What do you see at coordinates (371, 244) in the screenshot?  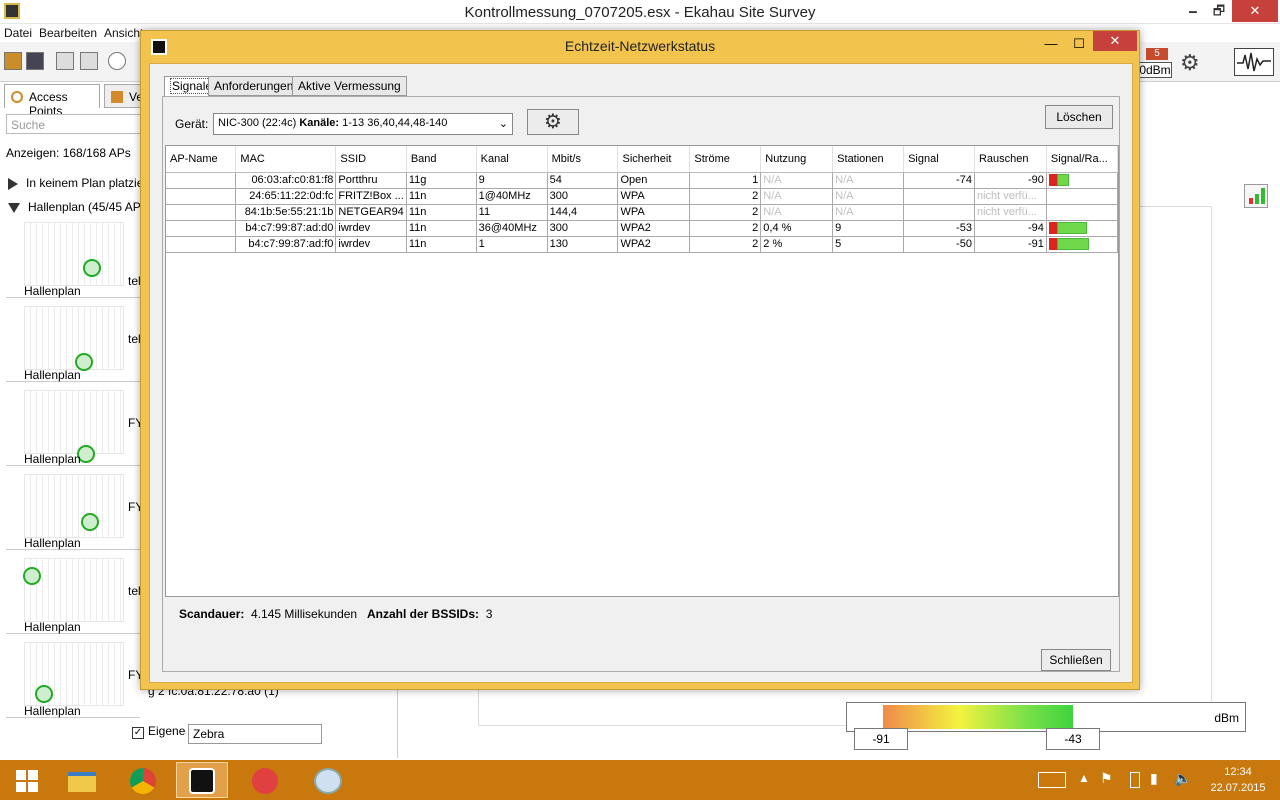 I see `cell-ssid: iwrdev` at bounding box center [371, 244].